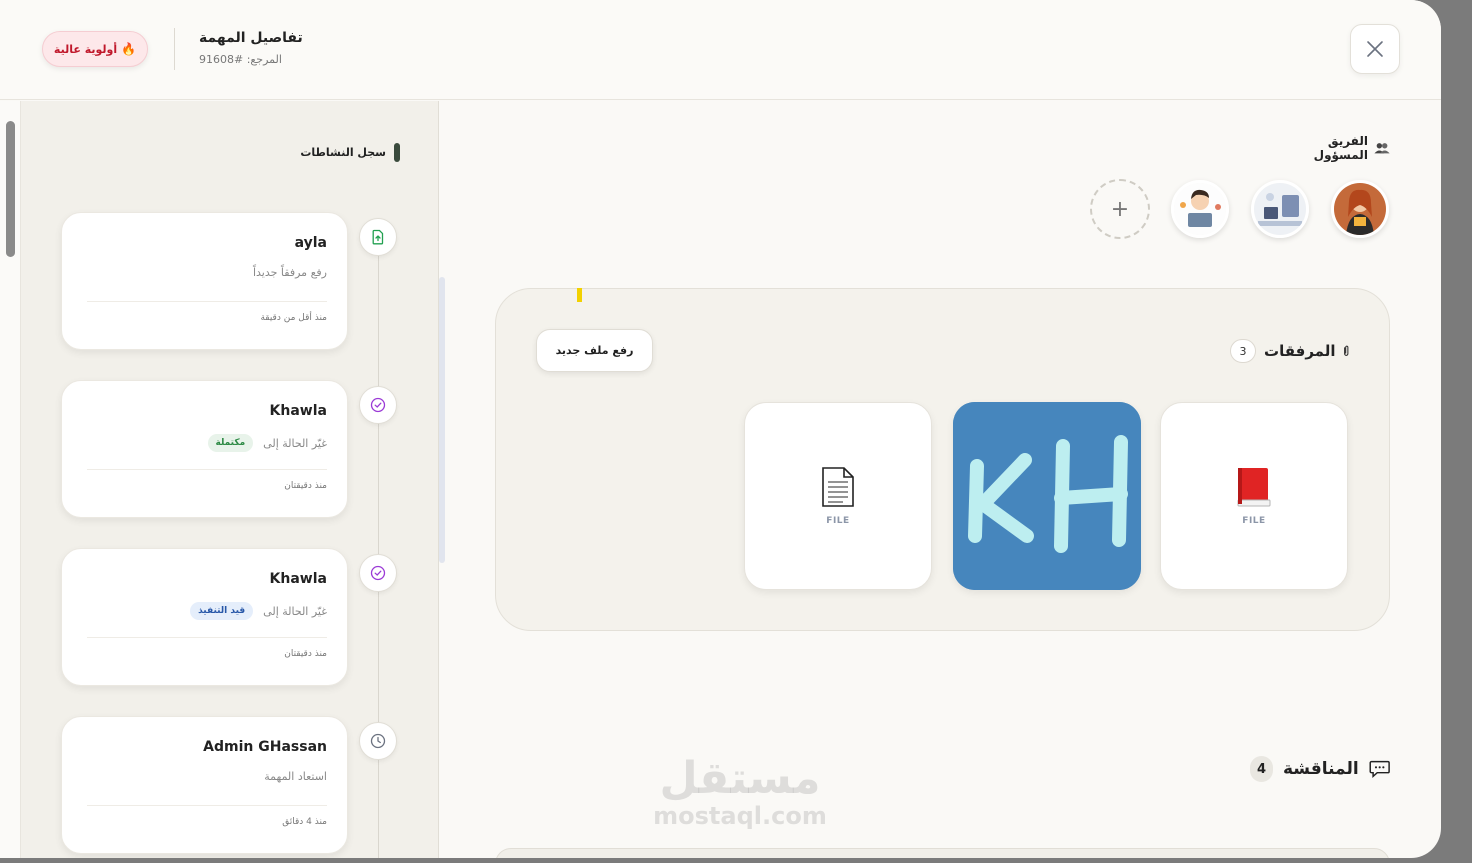  What do you see at coordinates (942, 853) in the screenshot?
I see `discussion-input-area` at bounding box center [942, 853].